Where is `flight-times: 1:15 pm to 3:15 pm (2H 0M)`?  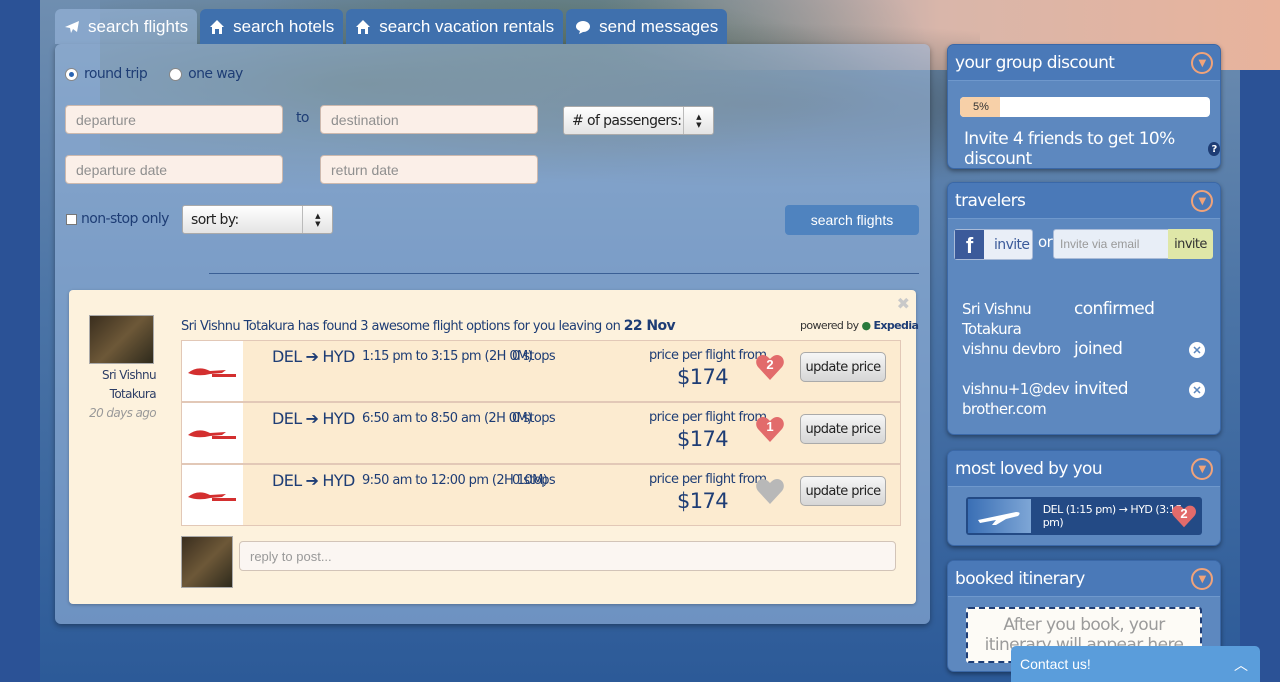 flight-times: 1:15 pm to 3:15 pm (2H 0M) is located at coordinates (447, 356).